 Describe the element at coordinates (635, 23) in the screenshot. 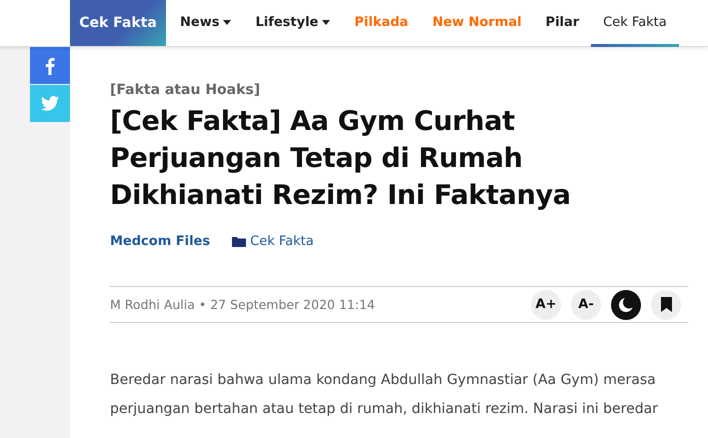

I see `nav-tab: Cek Fakta` at that location.